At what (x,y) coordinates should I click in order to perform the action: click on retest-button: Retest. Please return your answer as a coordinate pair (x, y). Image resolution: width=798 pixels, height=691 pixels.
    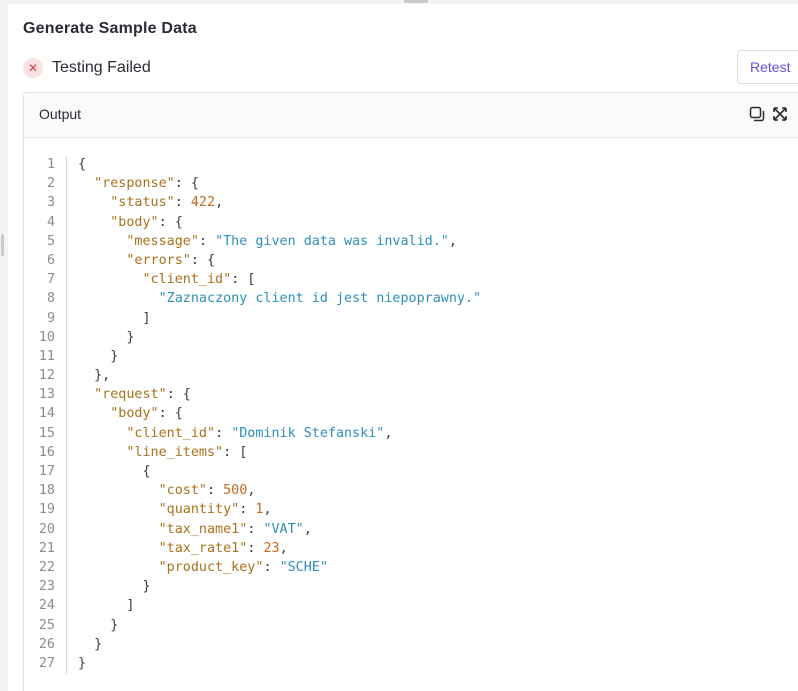
    Looking at the image, I should click on (767, 67).